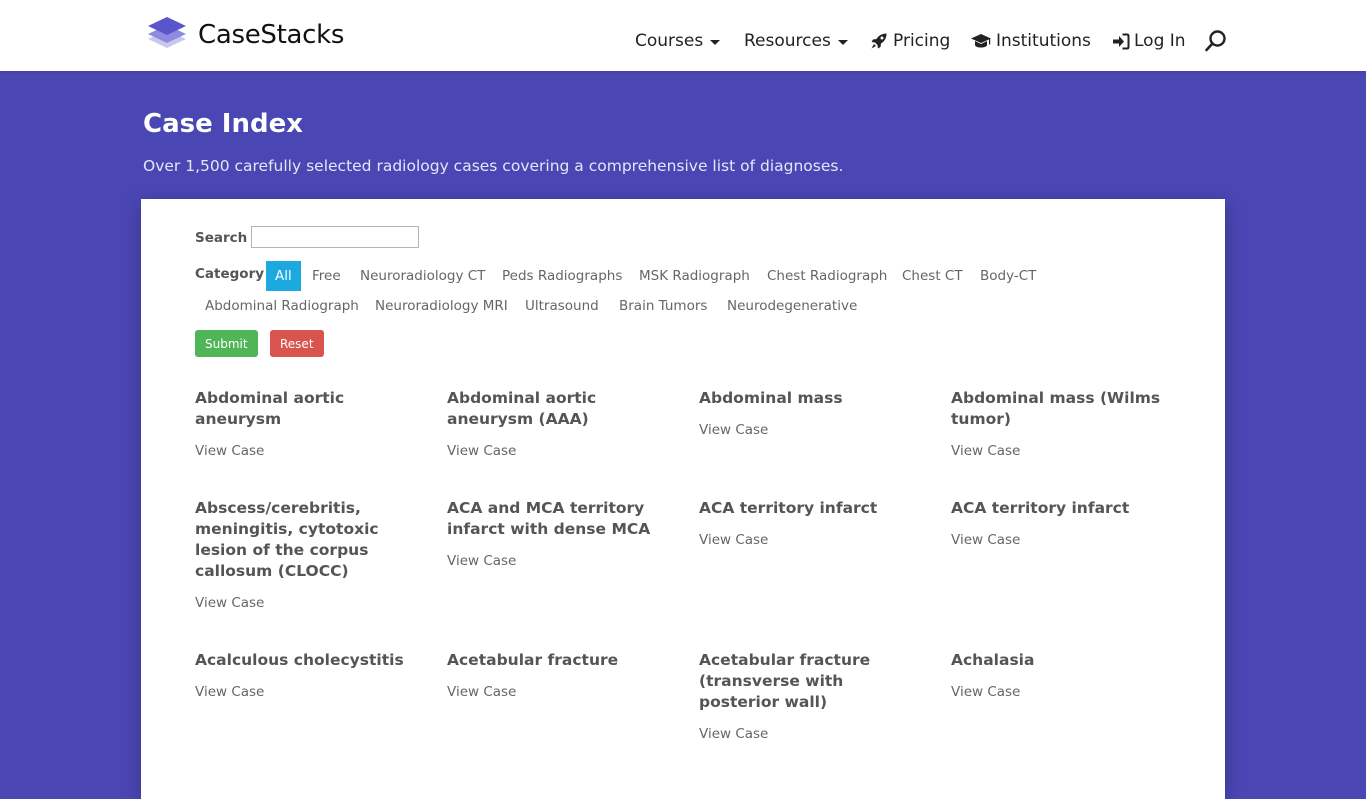 The width and height of the screenshot is (1366, 799). Describe the element at coordinates (559, 660) in the screenshot. I see `case-title: Acetabular fracture` at that location.